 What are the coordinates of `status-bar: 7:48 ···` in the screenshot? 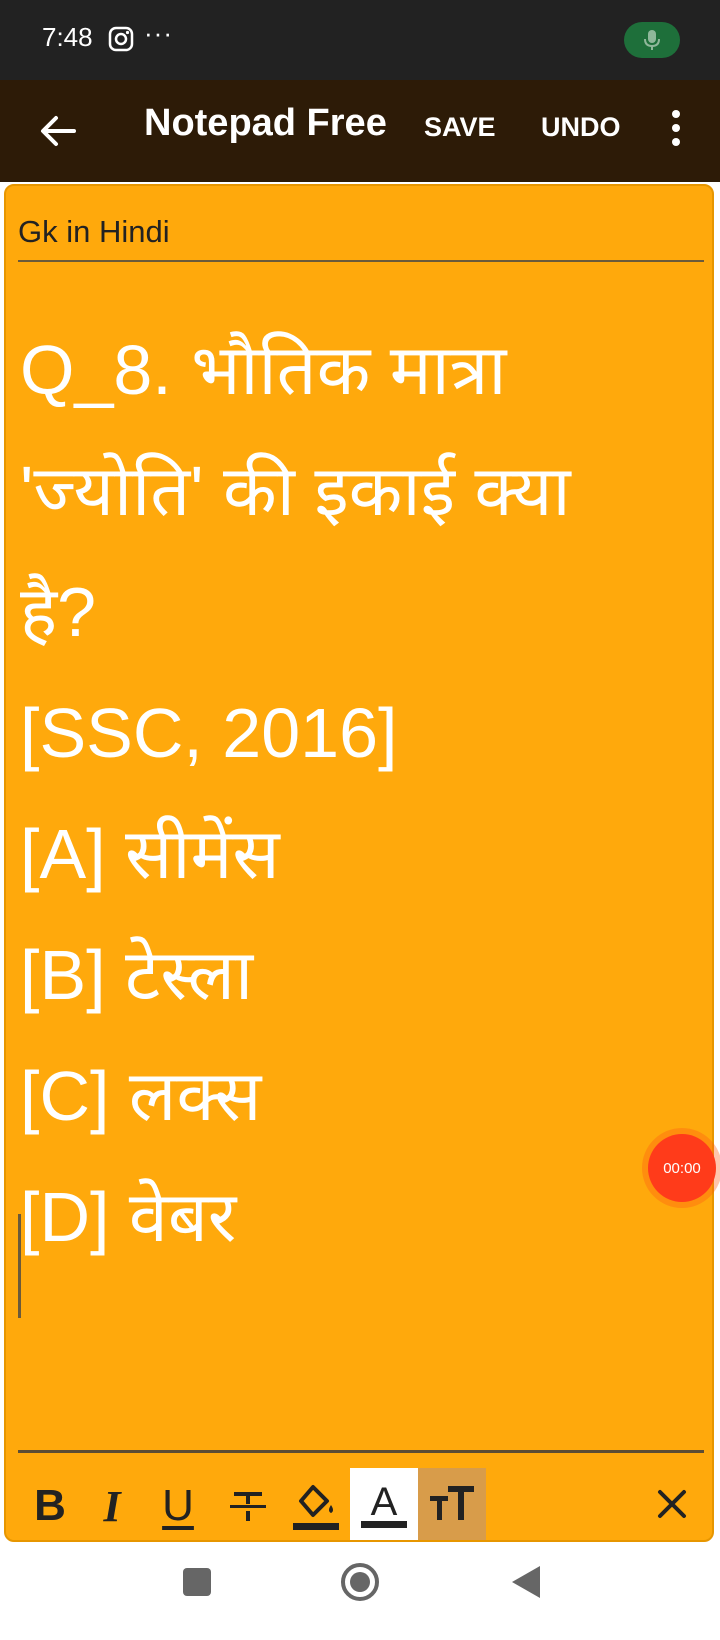 It's located at (360, 40).